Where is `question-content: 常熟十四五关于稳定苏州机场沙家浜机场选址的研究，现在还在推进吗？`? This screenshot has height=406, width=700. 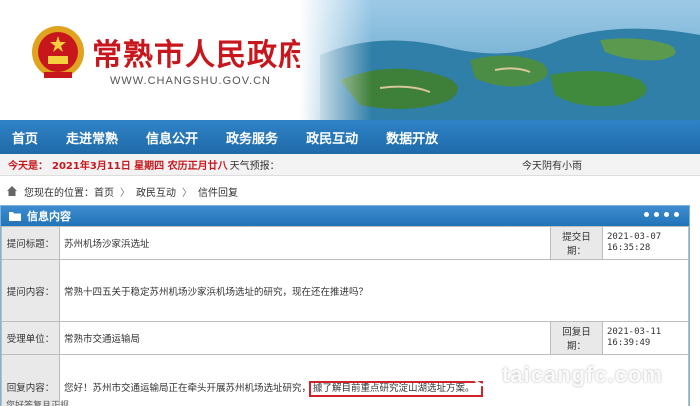
question-content: 常熟十四五关于稳定苏州机场沙家浜机场选址的研究，现在还在推进吗？ is located at coordinates (374, 290).